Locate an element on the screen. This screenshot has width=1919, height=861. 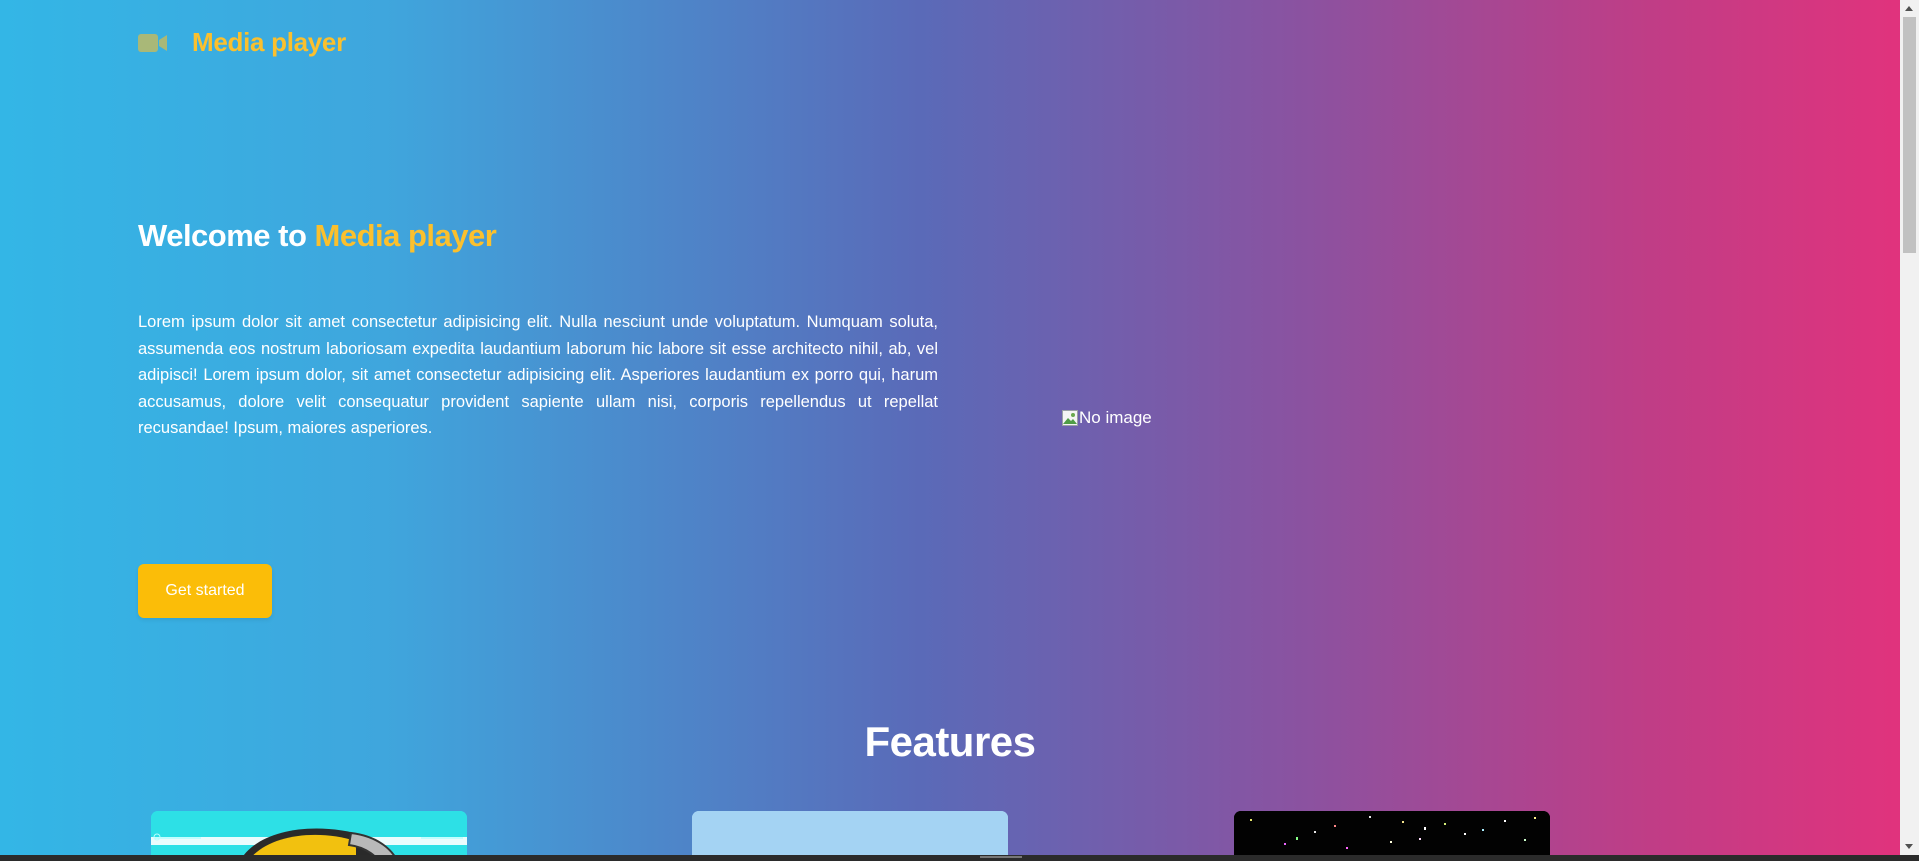
scroll-up-arrow-icon is located at coordinates (1909, 8).